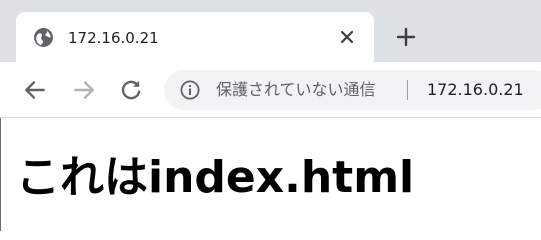  I want to click on url-separator, so click(407, 90).